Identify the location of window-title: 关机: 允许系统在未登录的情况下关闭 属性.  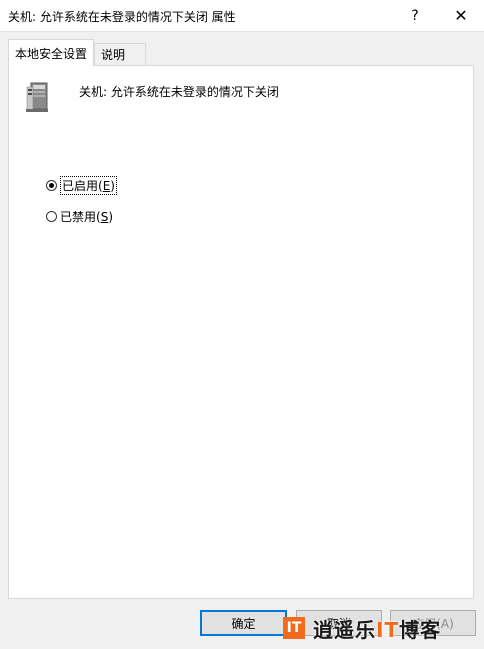
(122, 17).